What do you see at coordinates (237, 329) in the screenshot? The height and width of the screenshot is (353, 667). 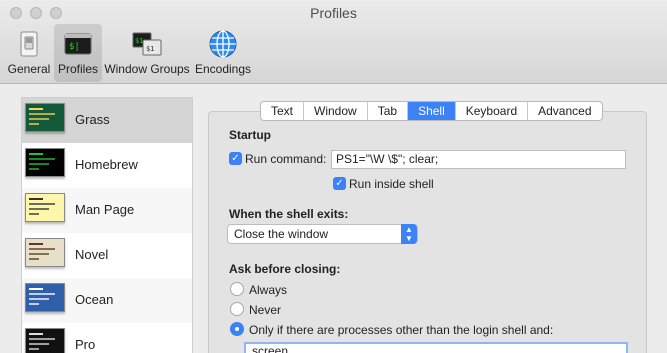 I see `radio-only-if-processes` at bounding box center [237, 329].